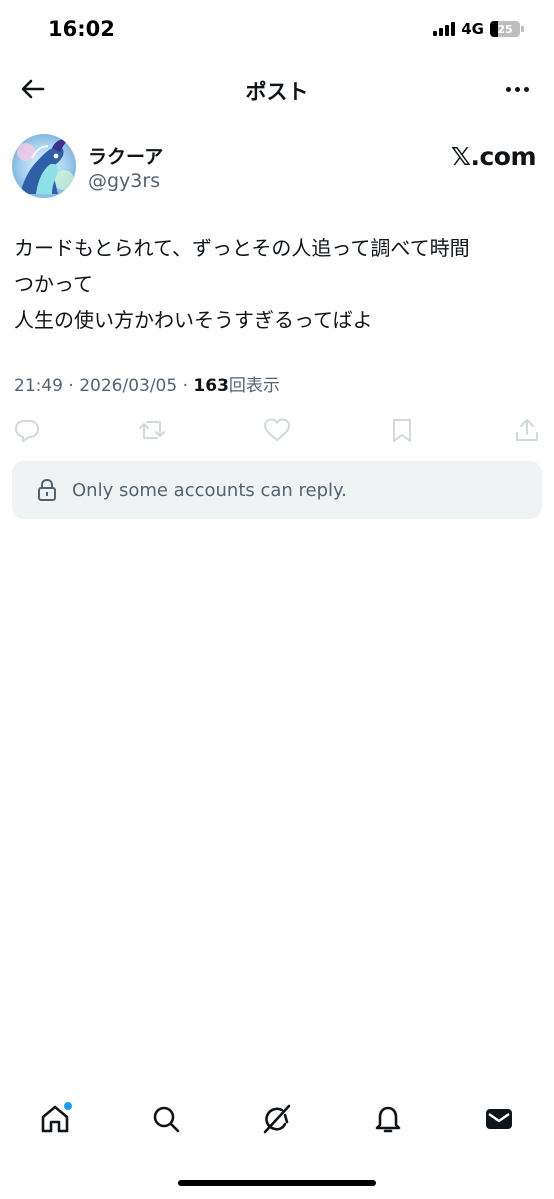 This screenshot has height=1199, width=554. I want to click on bookmark-icon, so click(402, 430).